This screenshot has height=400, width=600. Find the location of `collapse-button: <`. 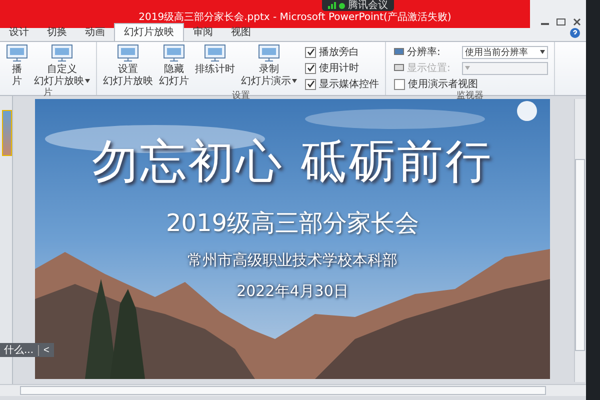

collapse-button: < is located at coordinates (46, 350).